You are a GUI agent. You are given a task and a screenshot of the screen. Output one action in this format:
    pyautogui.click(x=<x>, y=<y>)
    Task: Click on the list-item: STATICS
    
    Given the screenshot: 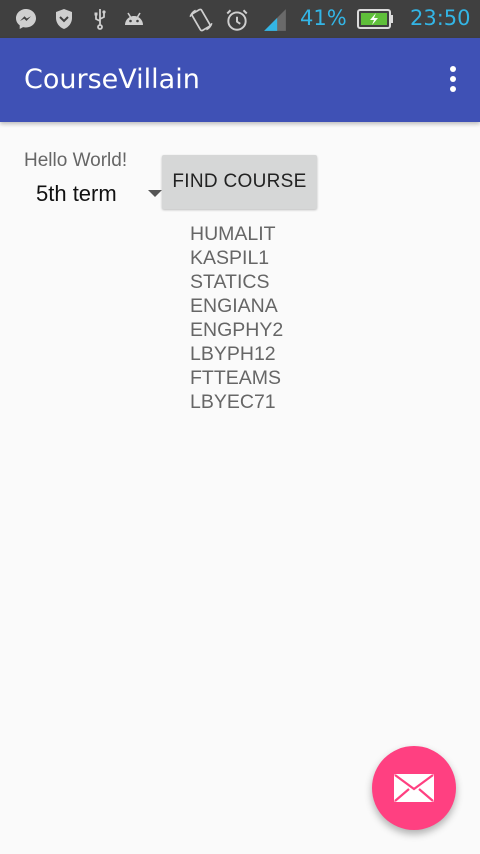 What is the action you would take?
    pyautogui.click(x=230, y=282)
    